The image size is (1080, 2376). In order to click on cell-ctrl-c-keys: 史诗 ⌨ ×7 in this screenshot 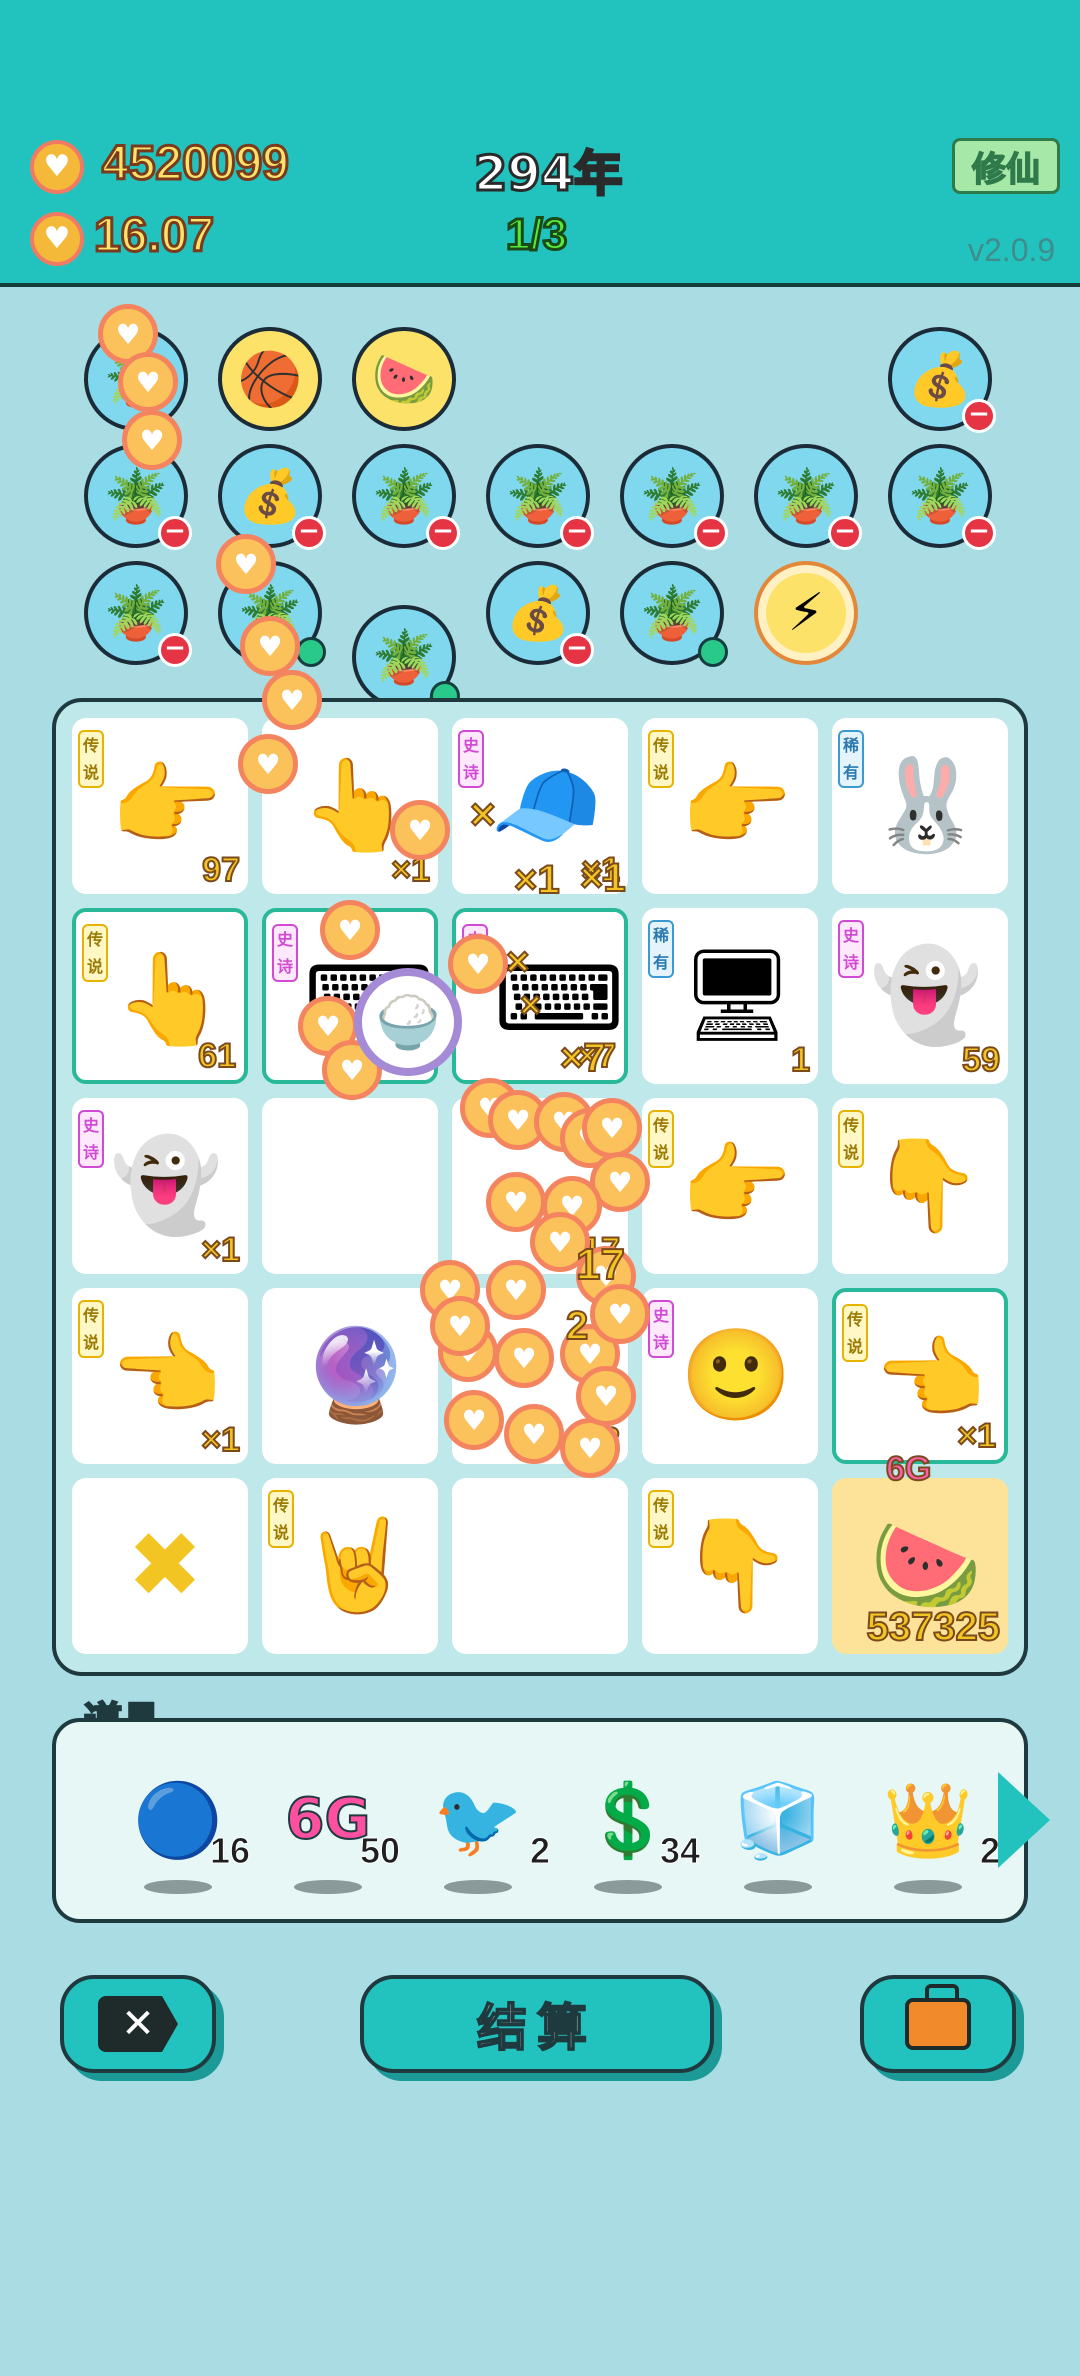, I will do `click(540, 996)`.